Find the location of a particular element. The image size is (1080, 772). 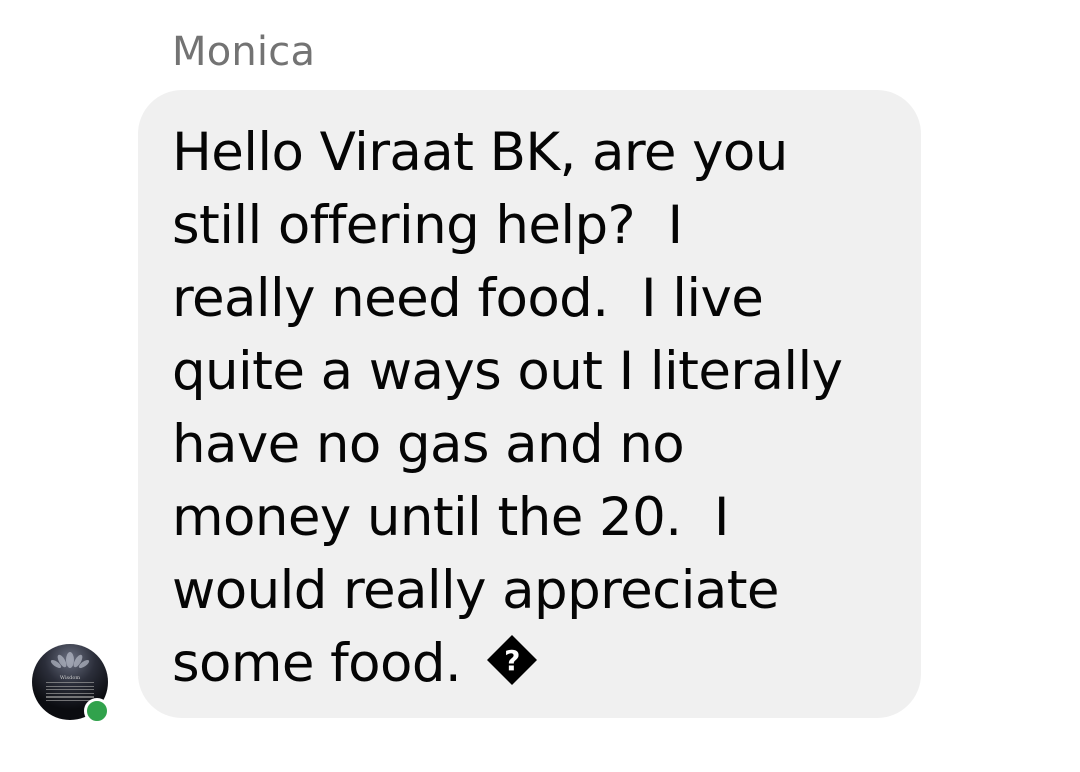

message-line: quite a ways out I literally is located at coordinates (507, 371).